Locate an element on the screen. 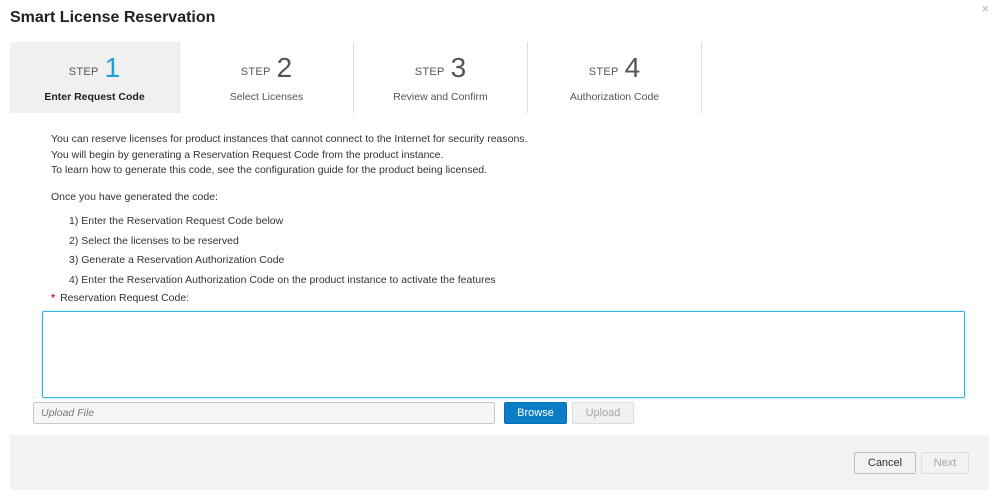  request-code-label-text: Reservation Request Code: is located at coordinates (125, 298).